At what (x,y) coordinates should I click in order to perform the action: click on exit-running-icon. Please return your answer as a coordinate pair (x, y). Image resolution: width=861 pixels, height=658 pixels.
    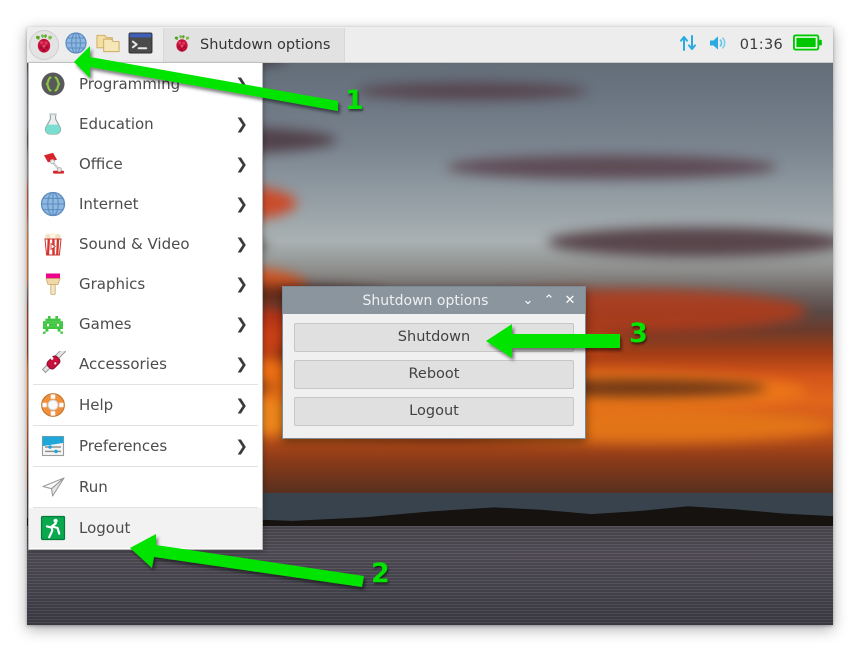
    Looking at the image, I should click on (53, 528).